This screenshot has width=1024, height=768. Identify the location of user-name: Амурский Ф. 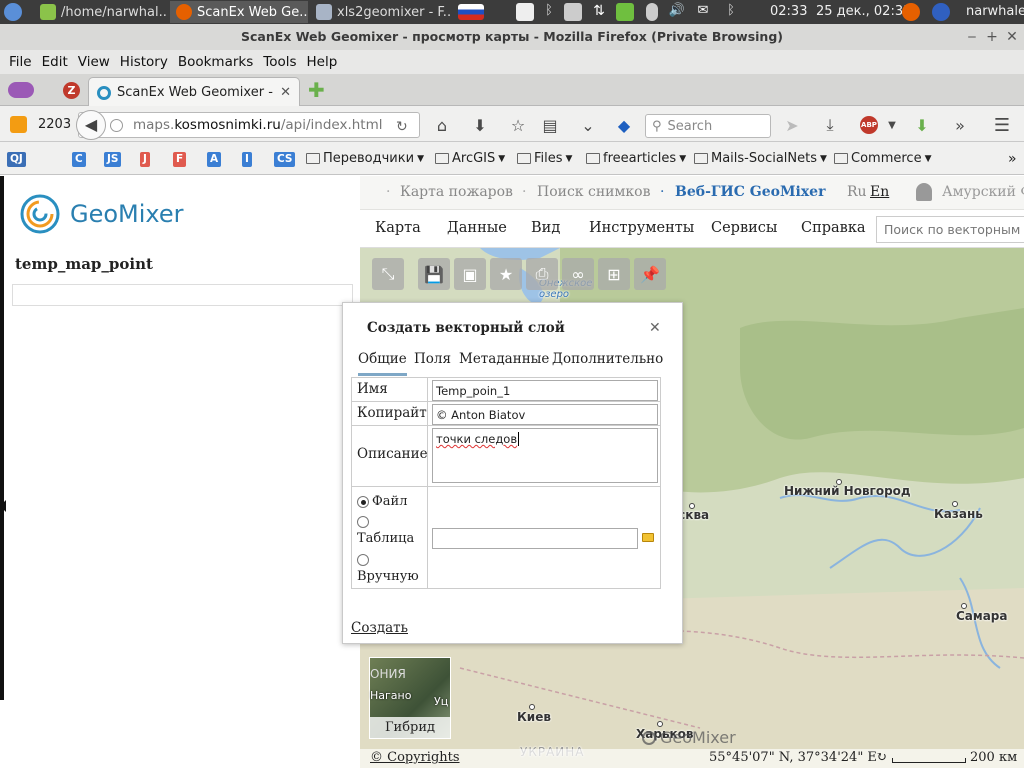
(983, 192).